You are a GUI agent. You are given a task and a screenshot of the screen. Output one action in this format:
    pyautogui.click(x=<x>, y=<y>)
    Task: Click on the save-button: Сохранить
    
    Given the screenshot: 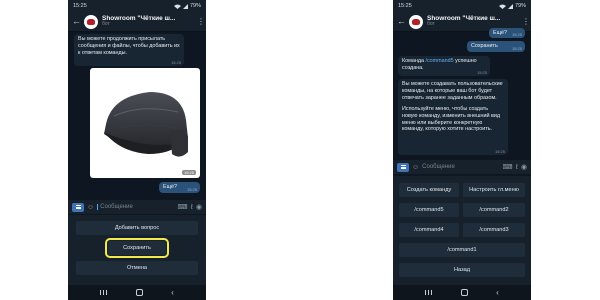 What is the action you would take?
    pyautogui.click(x=137, y=248)
    